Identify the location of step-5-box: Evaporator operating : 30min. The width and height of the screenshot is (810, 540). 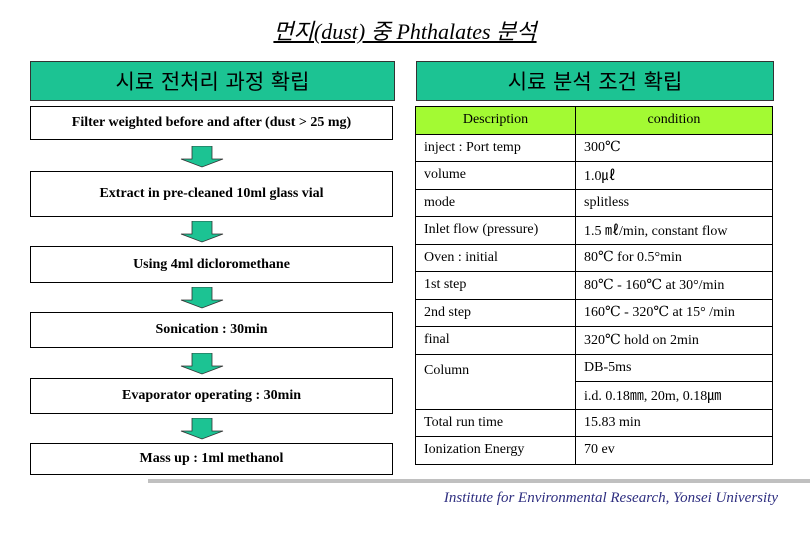
(211, 396).